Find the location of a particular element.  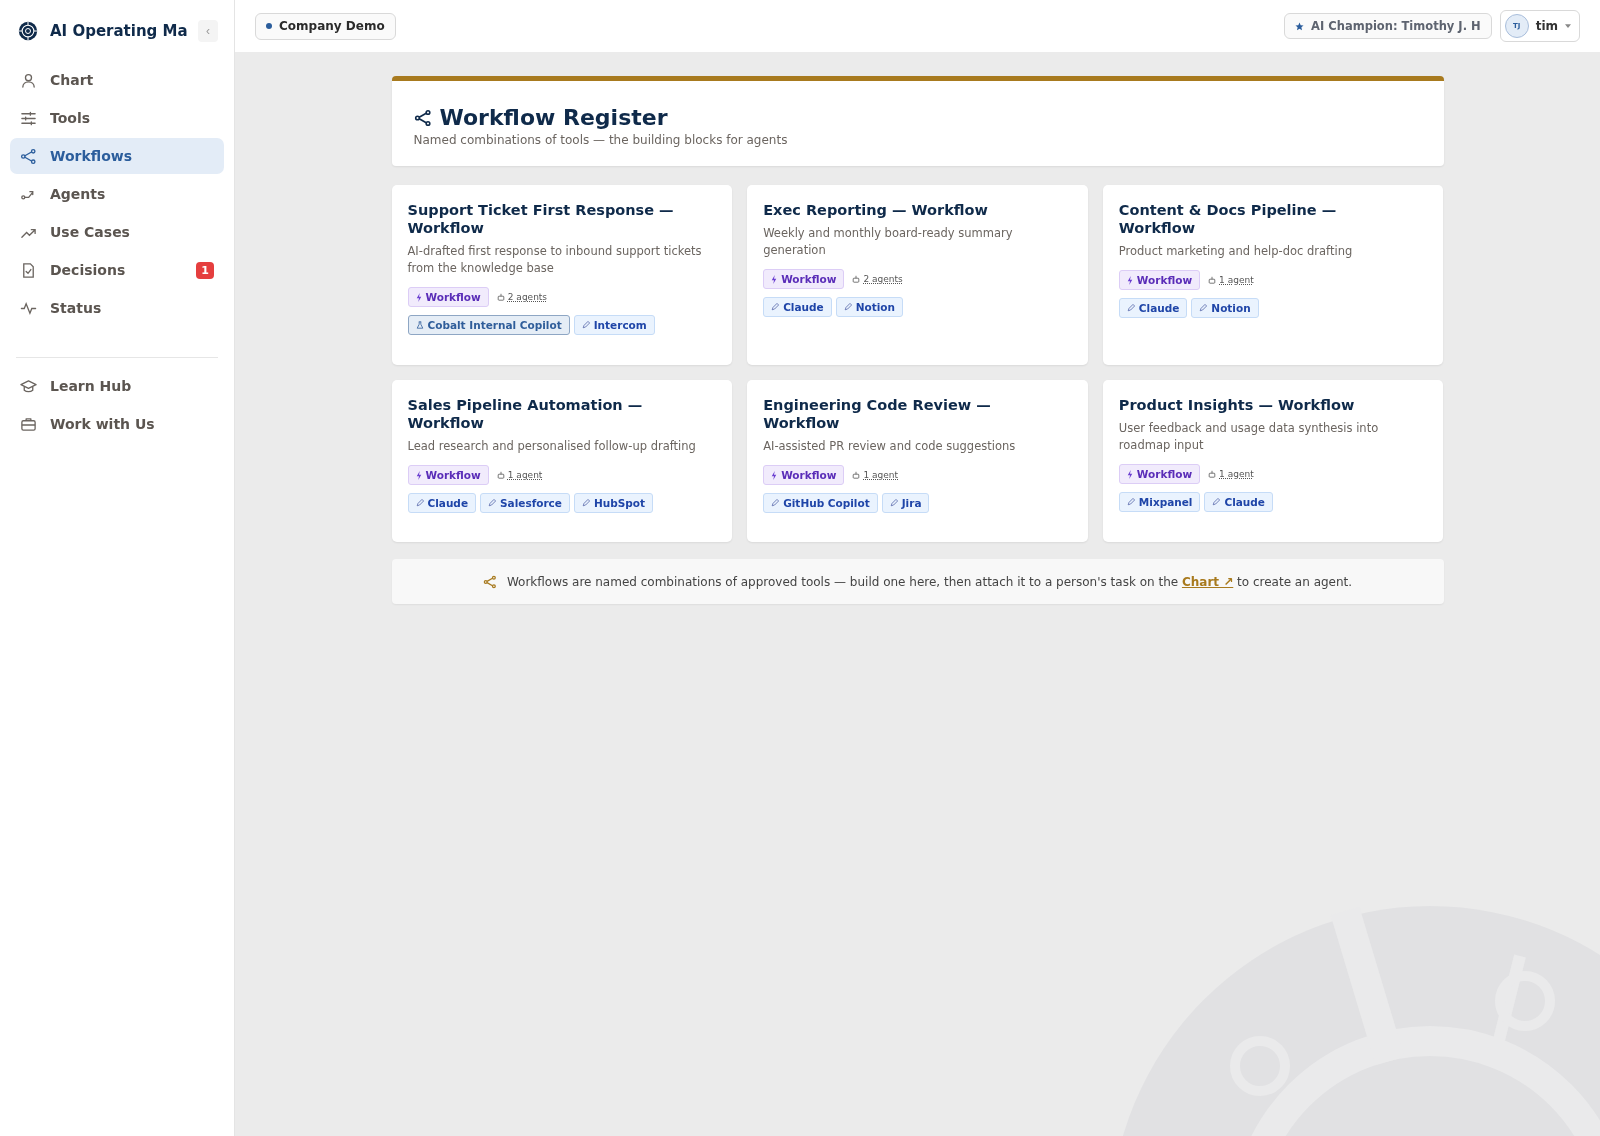

workflow-card: Exec Reporting — Workflow Weekly and monthly board-ready summary generation Workflow 2 agents Claude Notion is located at coordinates (917, 275).